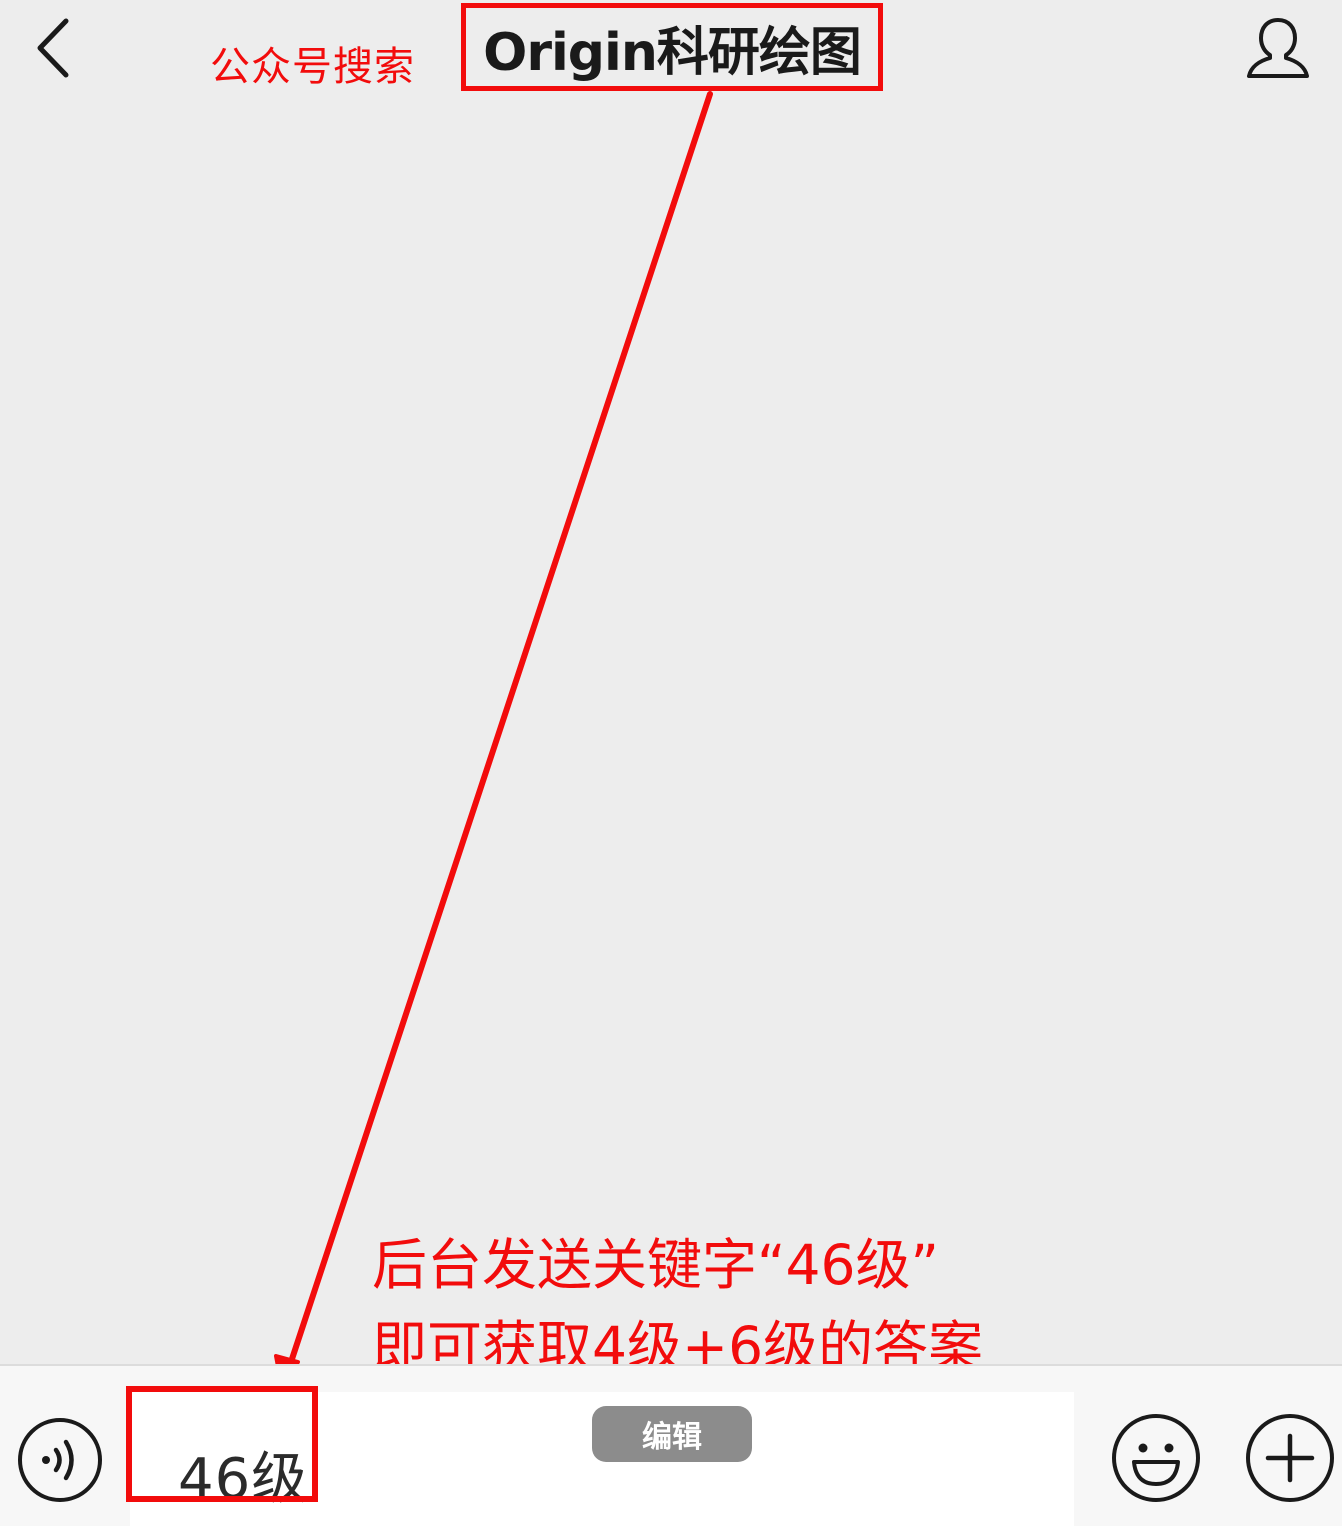  What do you see at coordinates (655, 1265) in the screenshot?
I see `annotation-line-1: 后台发送关键字“46级”` at bounding box center [655, 1265].